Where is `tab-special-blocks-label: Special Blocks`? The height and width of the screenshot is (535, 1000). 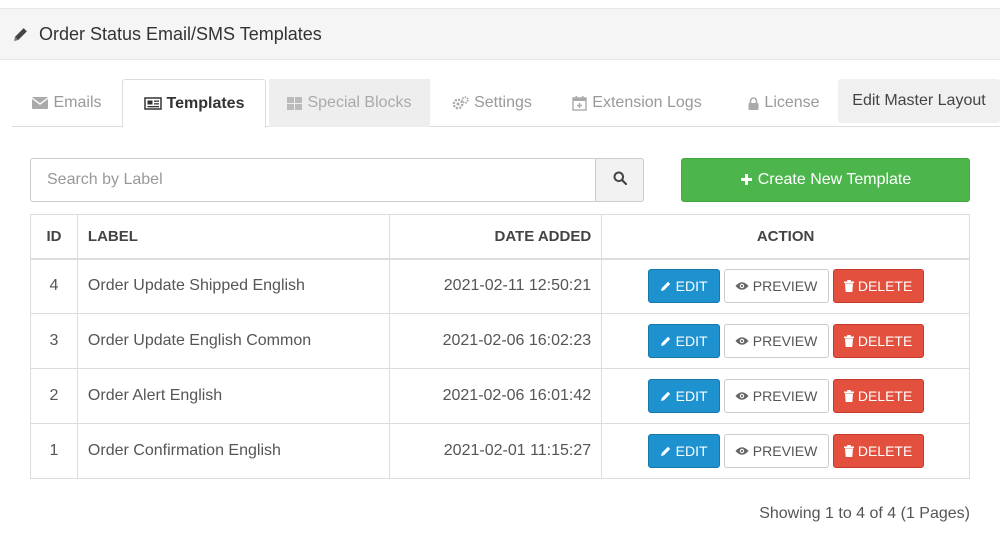
tab-special-blocks-label: Special Blocks is located at coordinates (359, 102).